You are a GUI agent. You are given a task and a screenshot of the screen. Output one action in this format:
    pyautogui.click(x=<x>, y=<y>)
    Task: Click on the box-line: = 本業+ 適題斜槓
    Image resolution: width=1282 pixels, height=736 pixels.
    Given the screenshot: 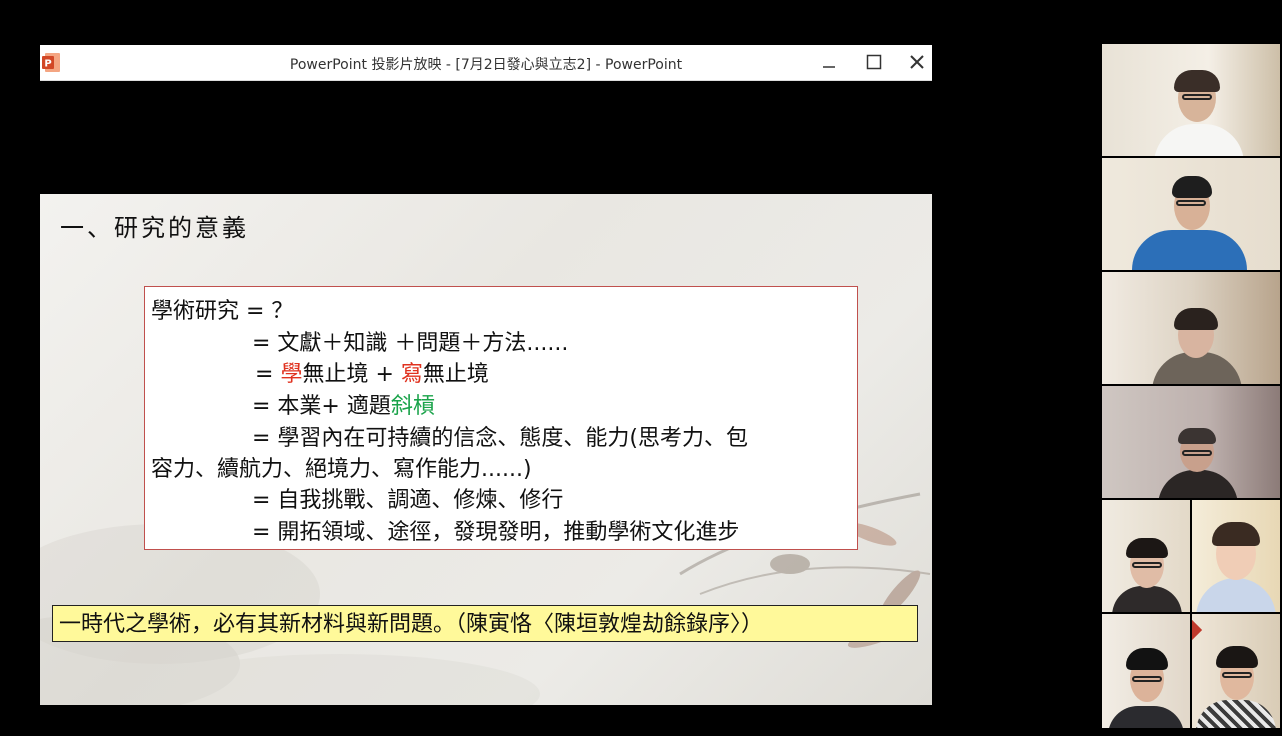 What is the action you would take?
    pyautogui.click(x=343, y=404)
    